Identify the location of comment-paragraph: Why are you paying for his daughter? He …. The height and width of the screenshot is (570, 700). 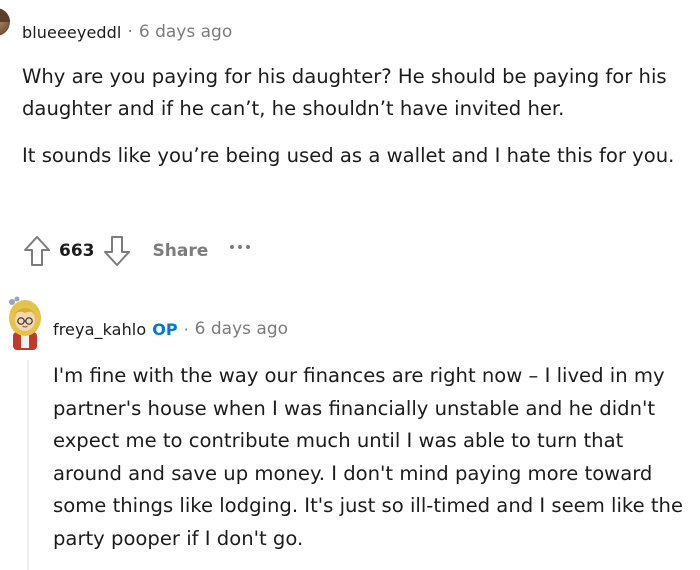
(344, 92).